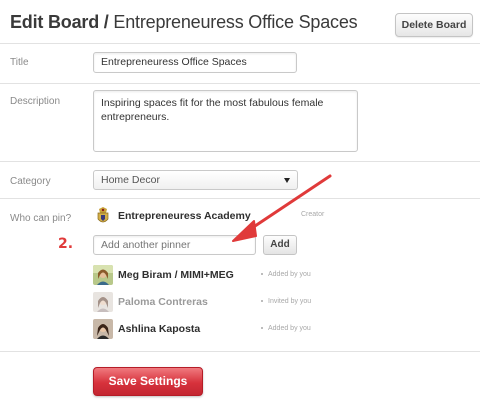 The image size is (480, 404). Describe the element at coordinates (103, 216) in the screenshot. I see `academy-crest-icon` at that location.